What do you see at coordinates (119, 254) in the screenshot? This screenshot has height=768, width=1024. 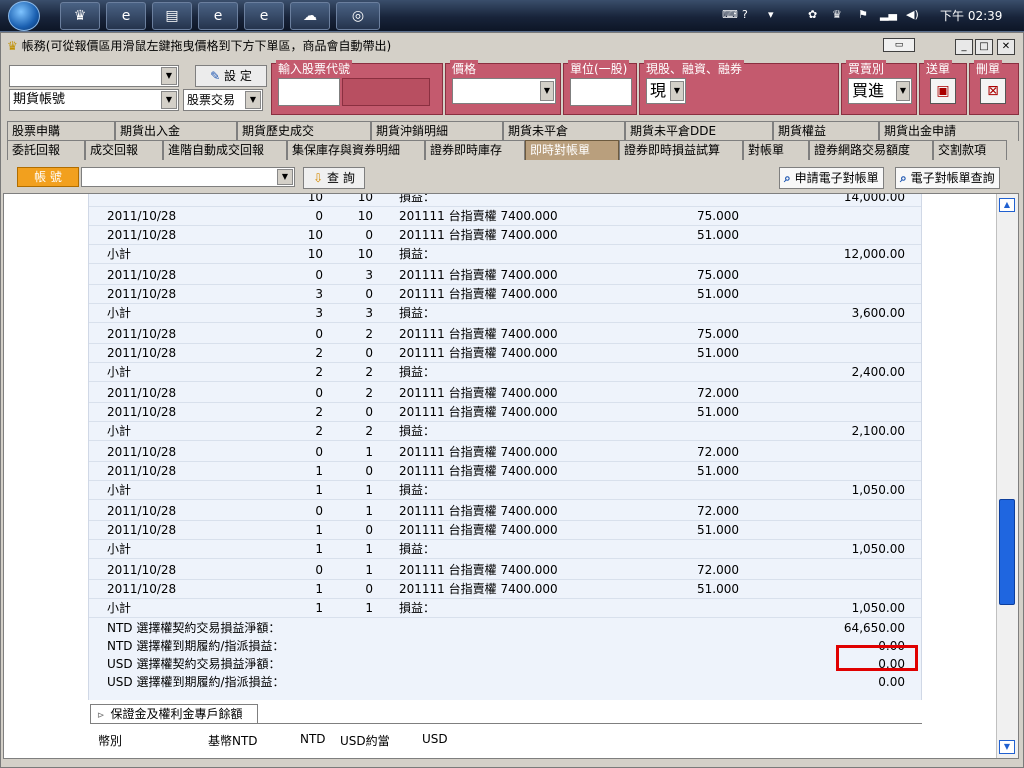 I see `subtotal-label: 小計` at bounding box center [119, 254].